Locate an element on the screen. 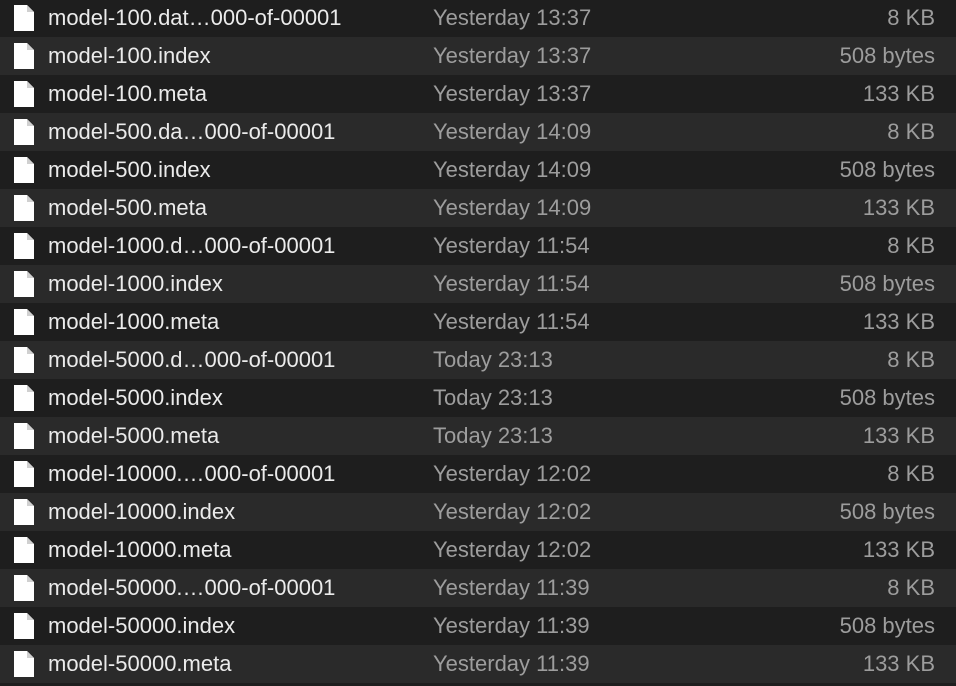 The image size is (956, 686). file-row: model-50000.meta Yesterday 11:39 133 KB is located at coordinates (478, 664).